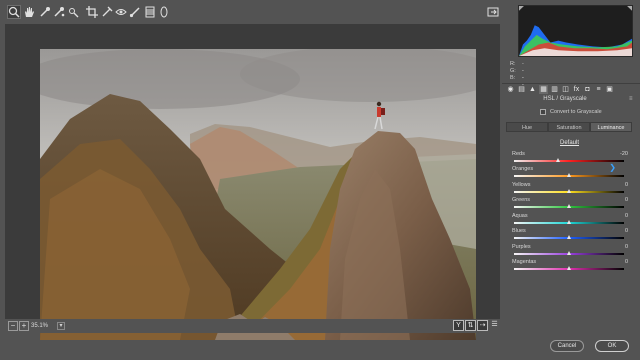 This screenshot has width=640, height=360. What do you see at coordinates (554, 89) in the screenshot?
I see `split-toning-icon: ▥` at bounding box center [554, 89].